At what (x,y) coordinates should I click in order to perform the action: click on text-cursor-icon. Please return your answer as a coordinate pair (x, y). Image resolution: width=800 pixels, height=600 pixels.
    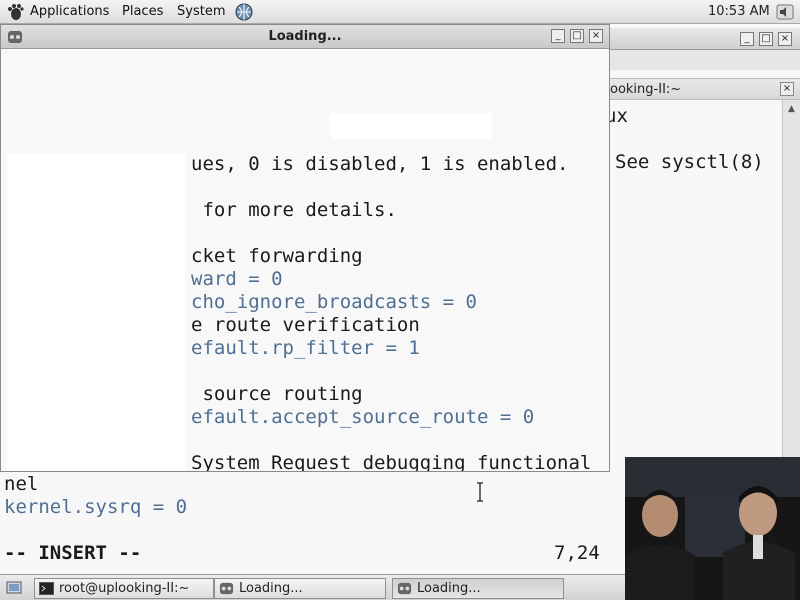
    Looking at the image, I should click on (480, 492).